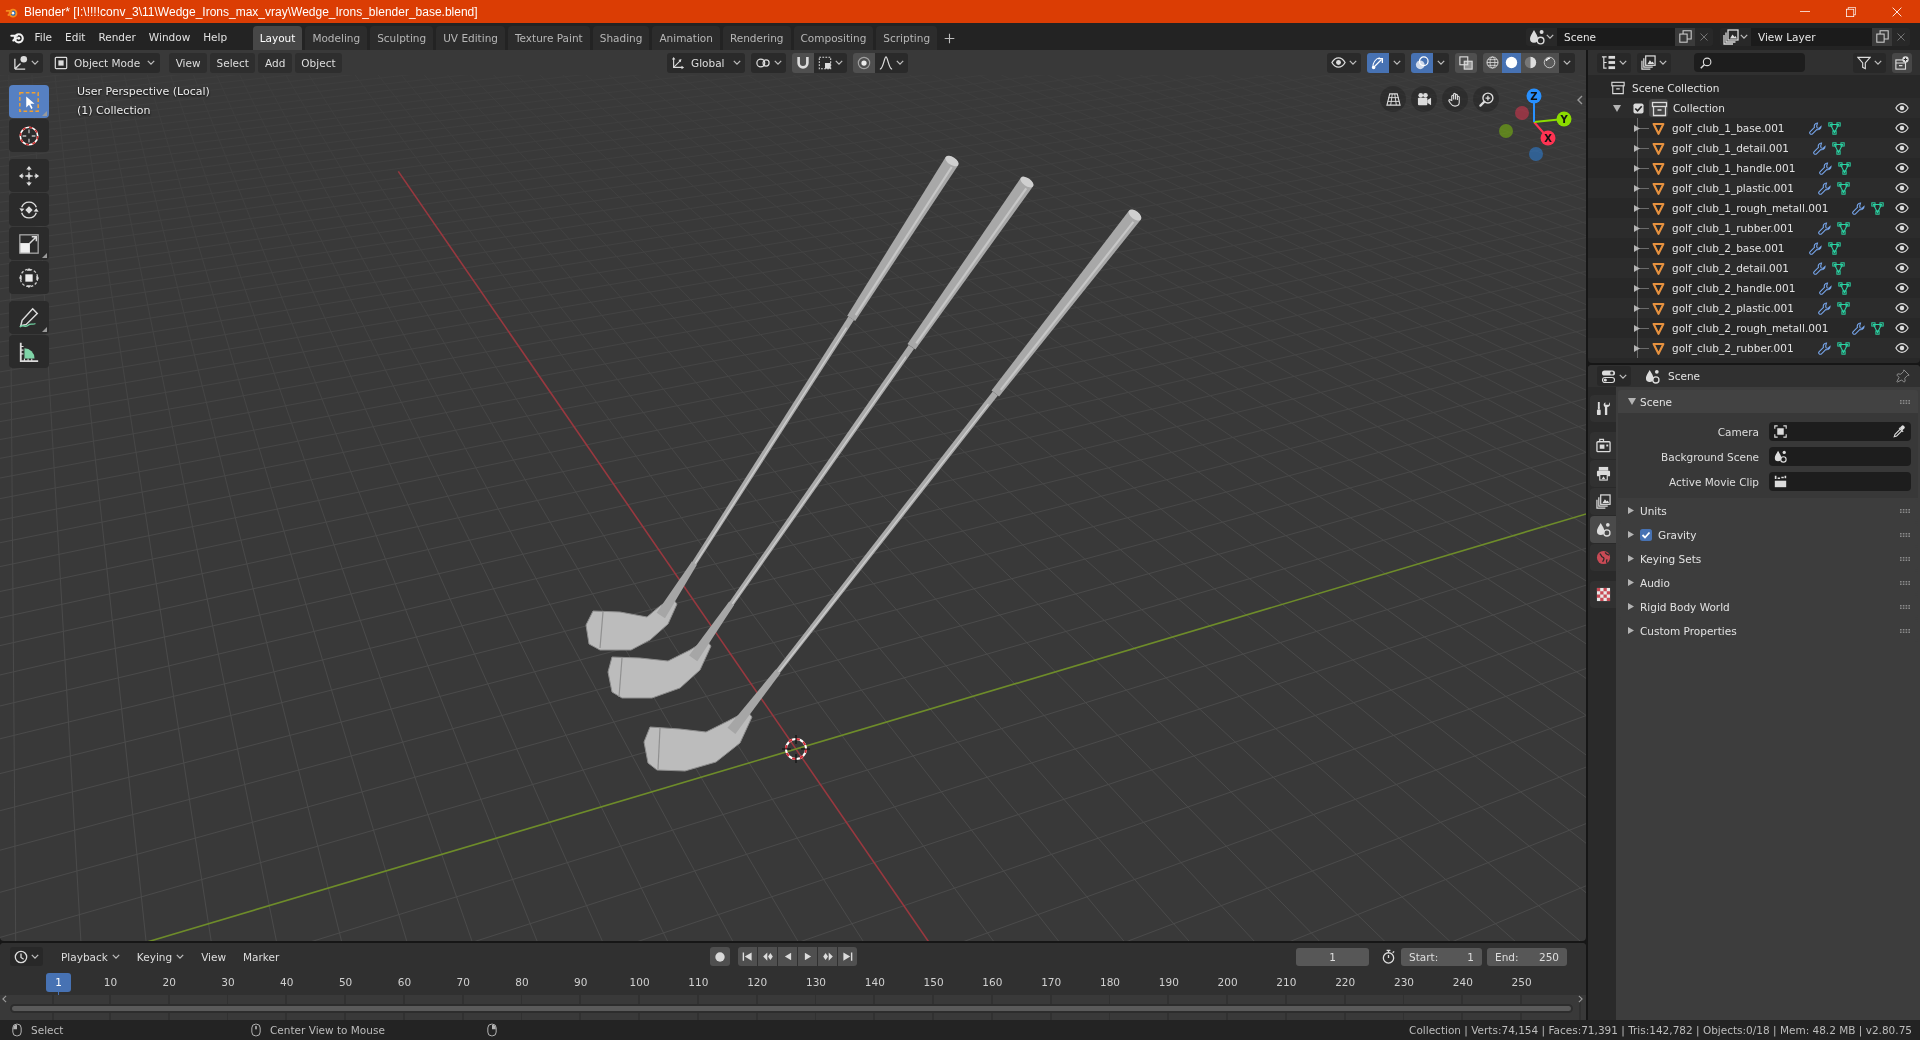 This screenshot has width=1920, height=1040. Describe the element at coordinates (1754, 228) in the screenshot. I see `outliner-row: golf_club_1_rubber.001` at that location.